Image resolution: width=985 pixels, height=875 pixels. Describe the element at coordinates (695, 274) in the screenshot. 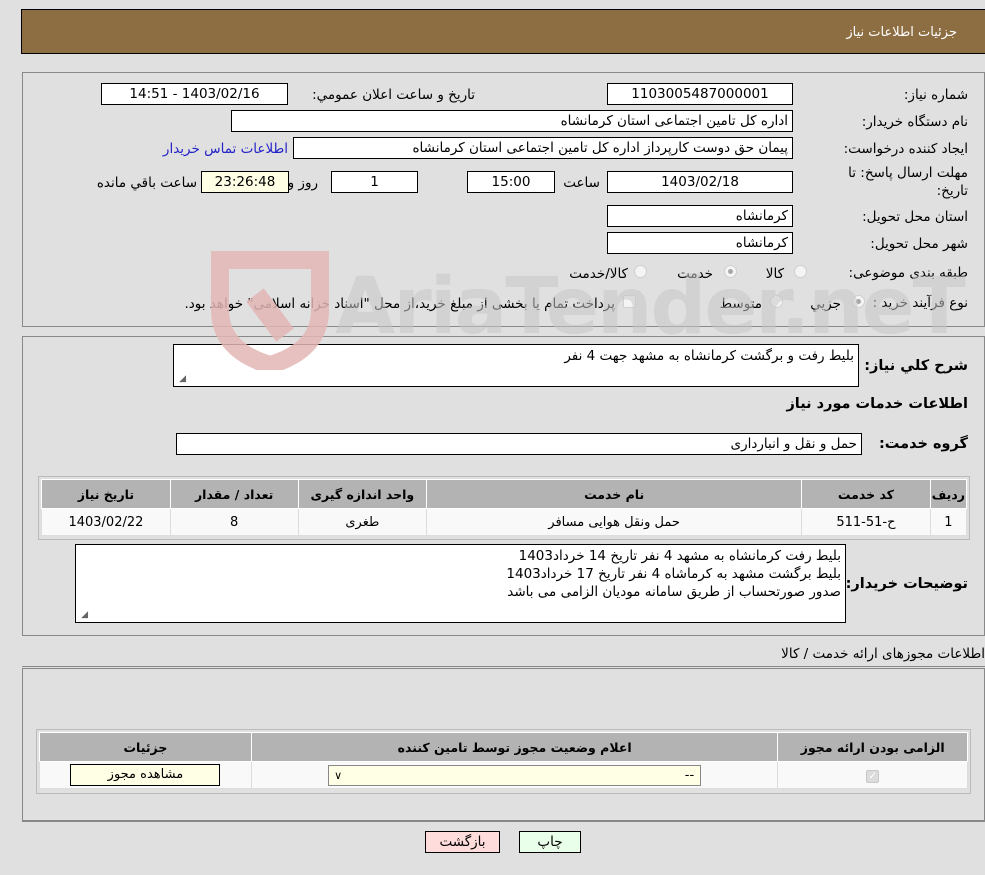

I see `category-service-label: خدمت` at that location.